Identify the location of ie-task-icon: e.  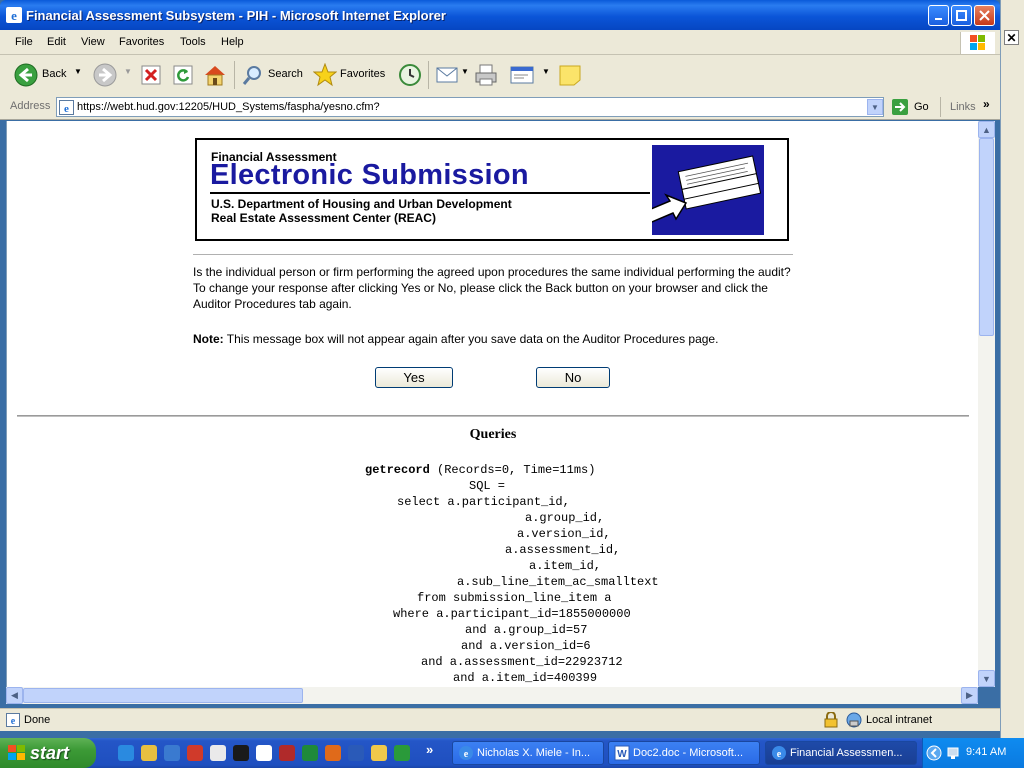
(466, 753).